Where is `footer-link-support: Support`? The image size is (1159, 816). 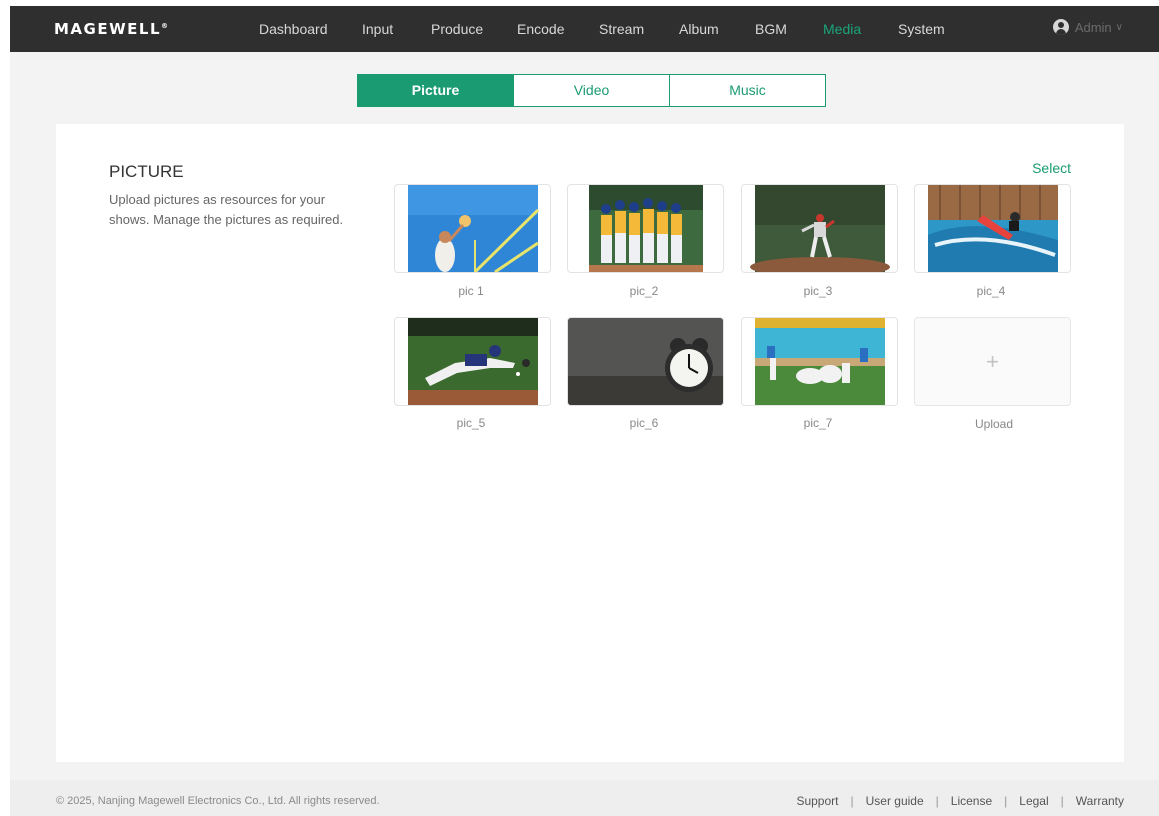
footer-link-support: Support is located at coordinates (817, 801).